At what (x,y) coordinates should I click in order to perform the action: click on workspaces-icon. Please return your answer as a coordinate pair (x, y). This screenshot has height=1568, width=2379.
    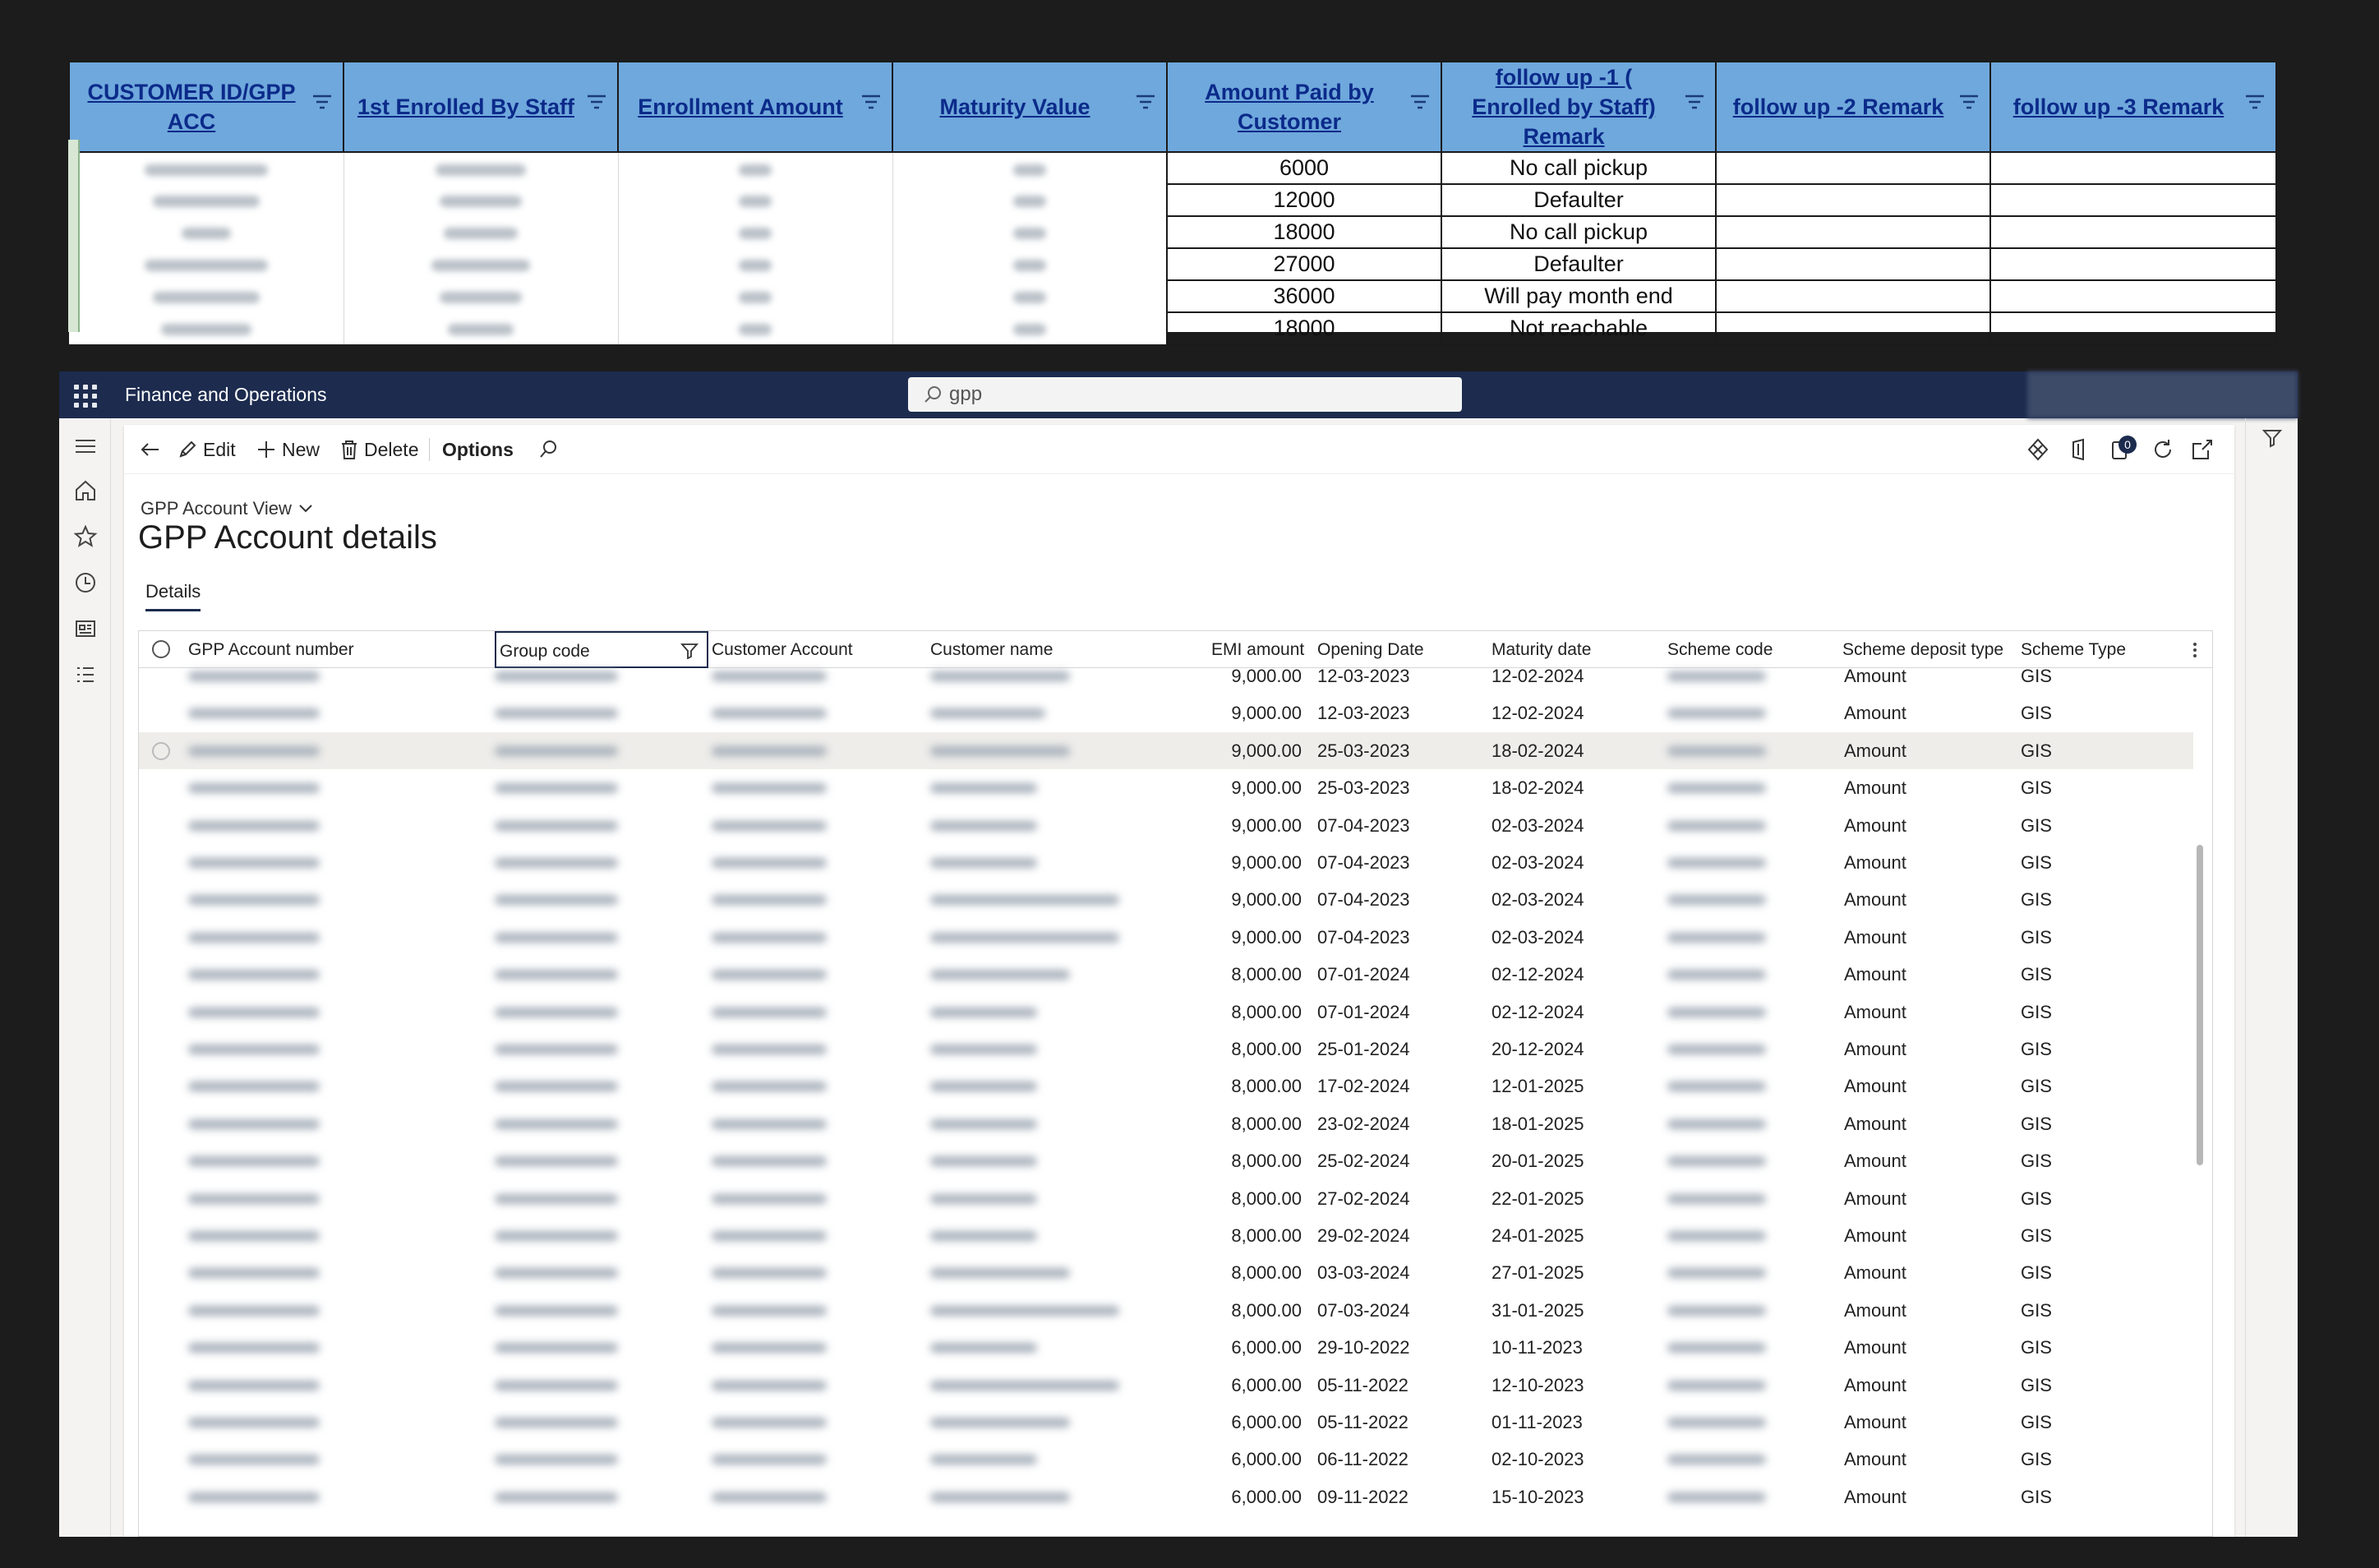
    Looking at the image, I should click on (85, 629).